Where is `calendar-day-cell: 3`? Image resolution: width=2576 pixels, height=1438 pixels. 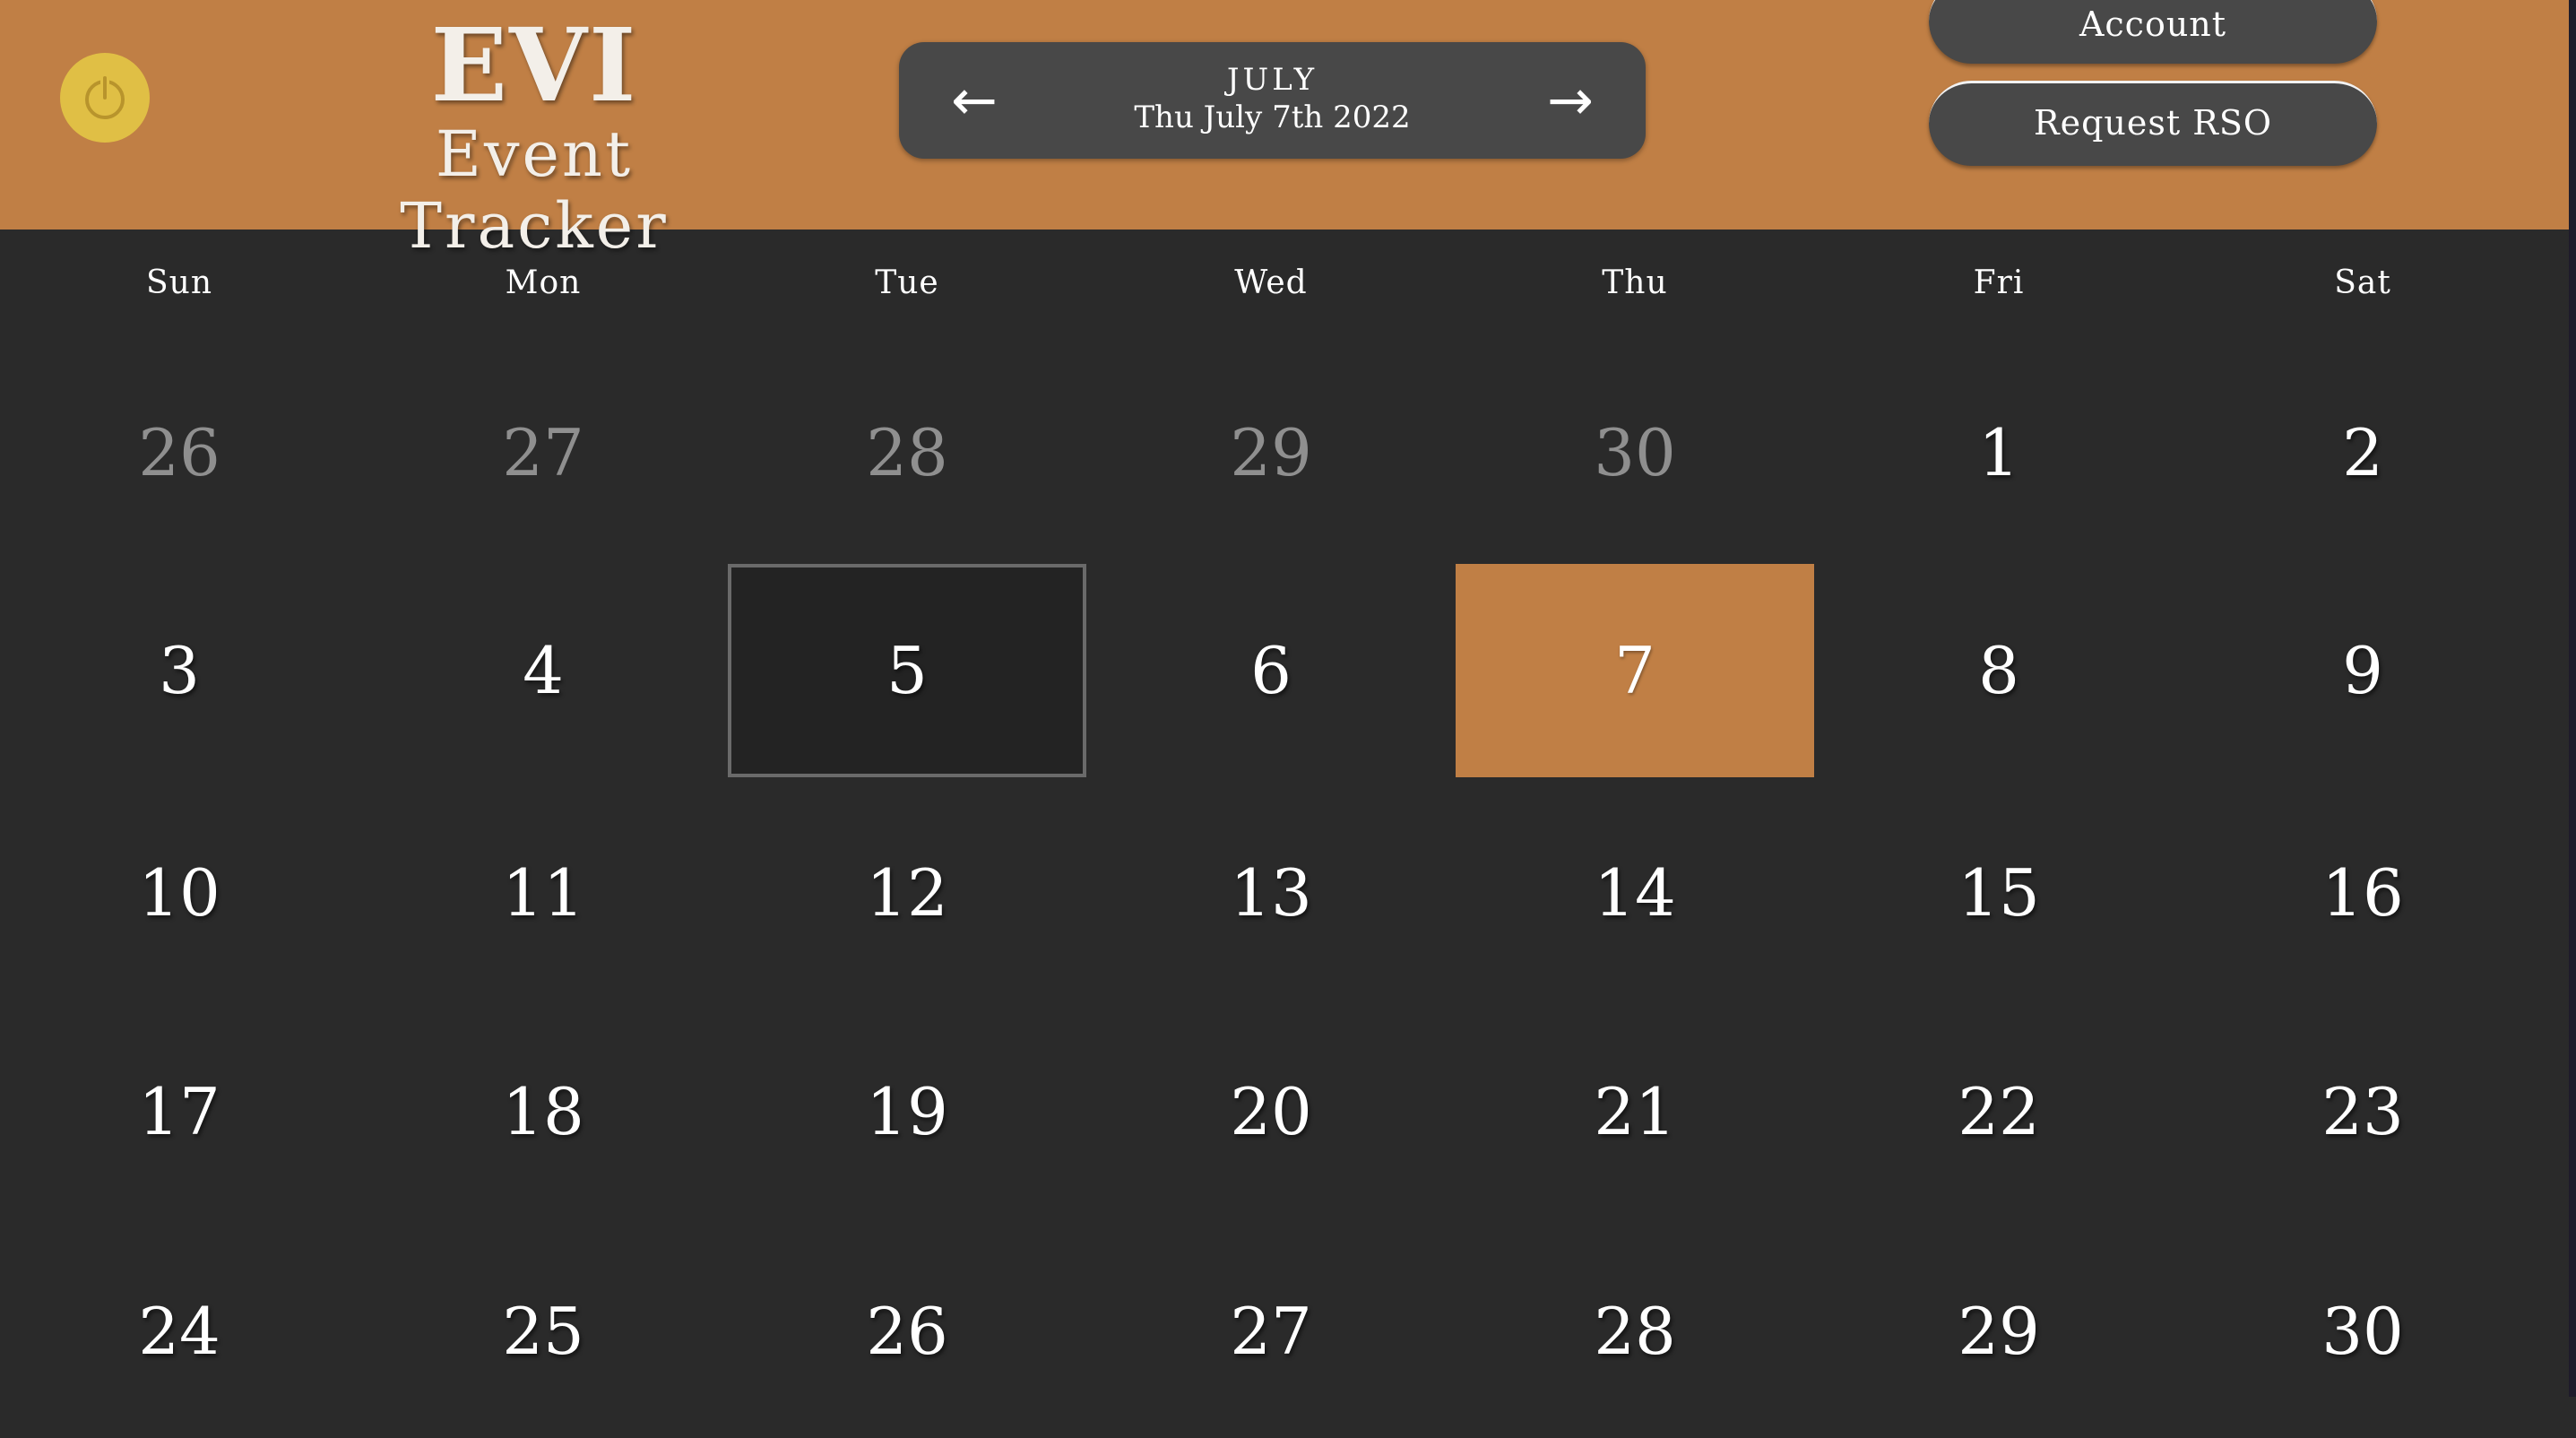 calendar-day-cell: 3 is located at coordinates (179, 670).